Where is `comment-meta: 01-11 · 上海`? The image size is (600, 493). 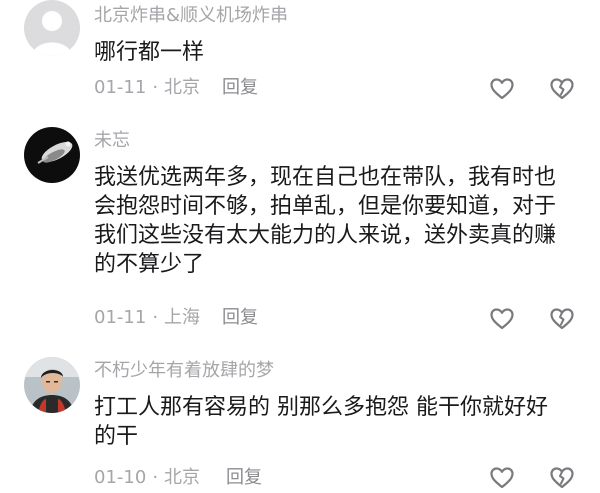
comment-meta: 01-11 · 上海 is located at coordinates (147, 318).